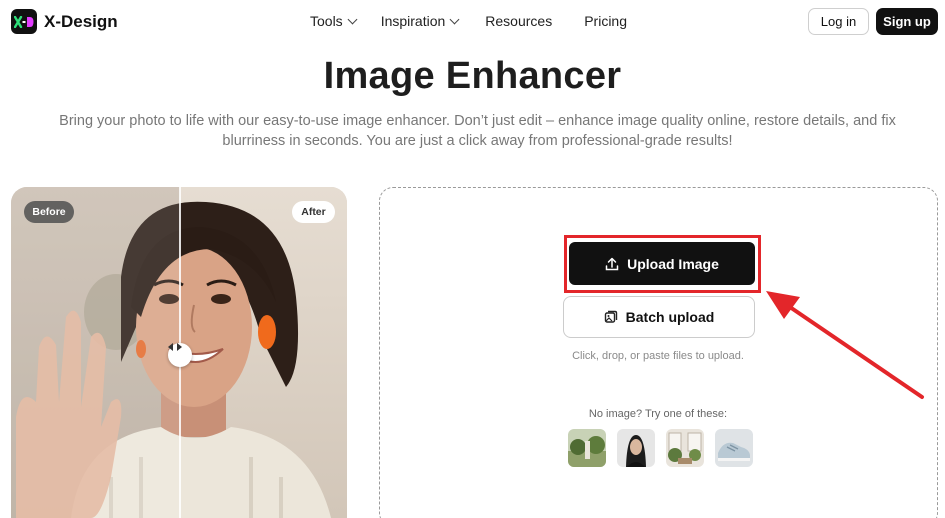  What do you see at coordinates (472, 76) in the screenshot?
I see `page-title: Image Enhancer` at bounding box center [472, 76].